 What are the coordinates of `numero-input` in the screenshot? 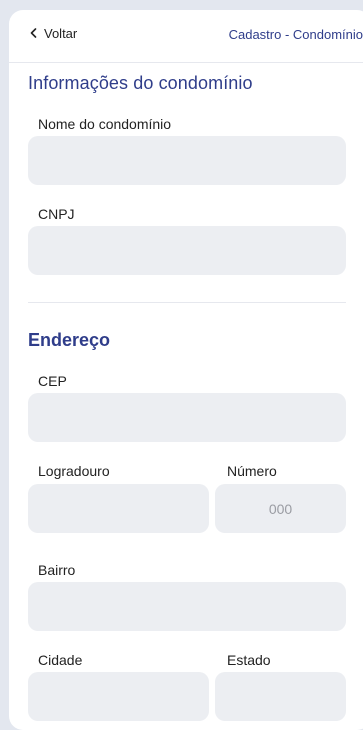 It's located at (280, 508).